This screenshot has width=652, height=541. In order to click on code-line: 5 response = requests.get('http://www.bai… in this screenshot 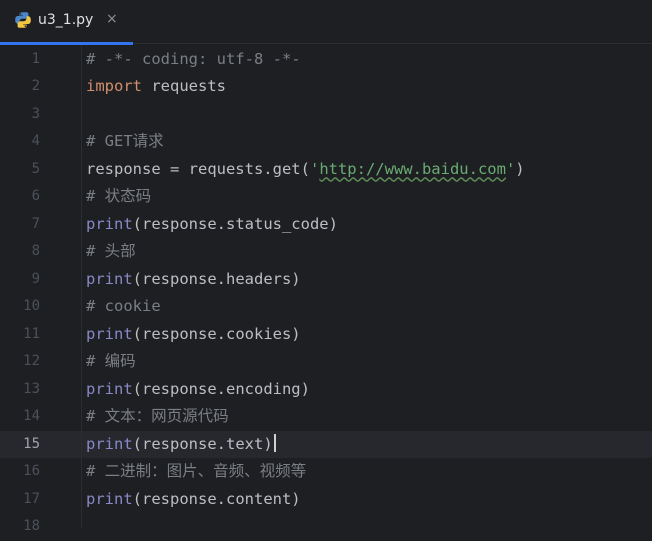, I will do `click(326, 170)`.